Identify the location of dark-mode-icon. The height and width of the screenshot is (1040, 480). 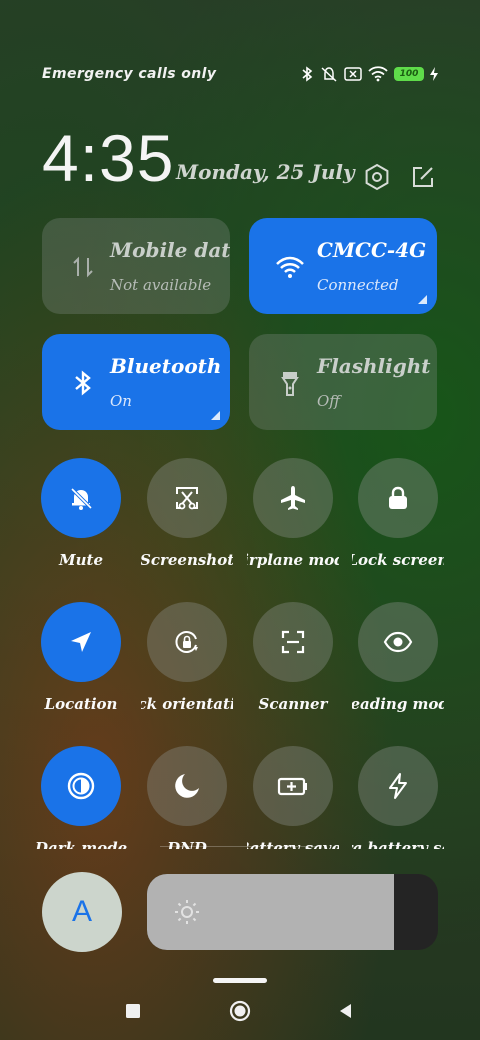
(81, 786).